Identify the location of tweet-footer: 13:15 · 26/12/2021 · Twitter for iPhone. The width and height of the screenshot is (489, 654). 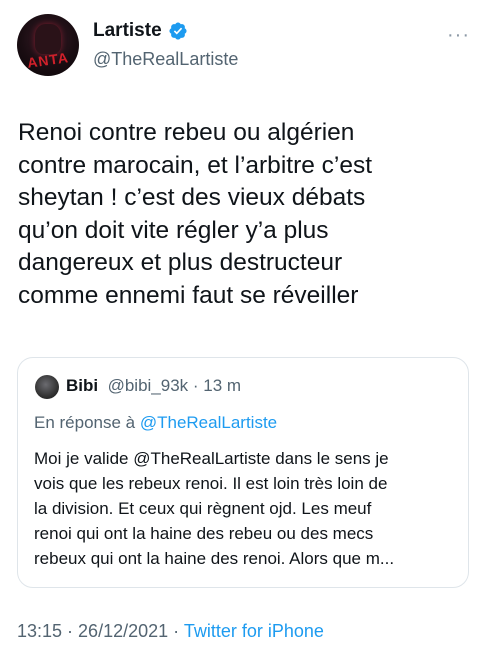
(170, 631).